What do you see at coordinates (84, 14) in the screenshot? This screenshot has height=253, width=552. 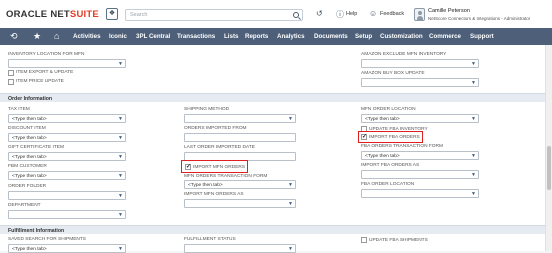 I see `logo-suite: SUITE` at bounding box center [84, 14].